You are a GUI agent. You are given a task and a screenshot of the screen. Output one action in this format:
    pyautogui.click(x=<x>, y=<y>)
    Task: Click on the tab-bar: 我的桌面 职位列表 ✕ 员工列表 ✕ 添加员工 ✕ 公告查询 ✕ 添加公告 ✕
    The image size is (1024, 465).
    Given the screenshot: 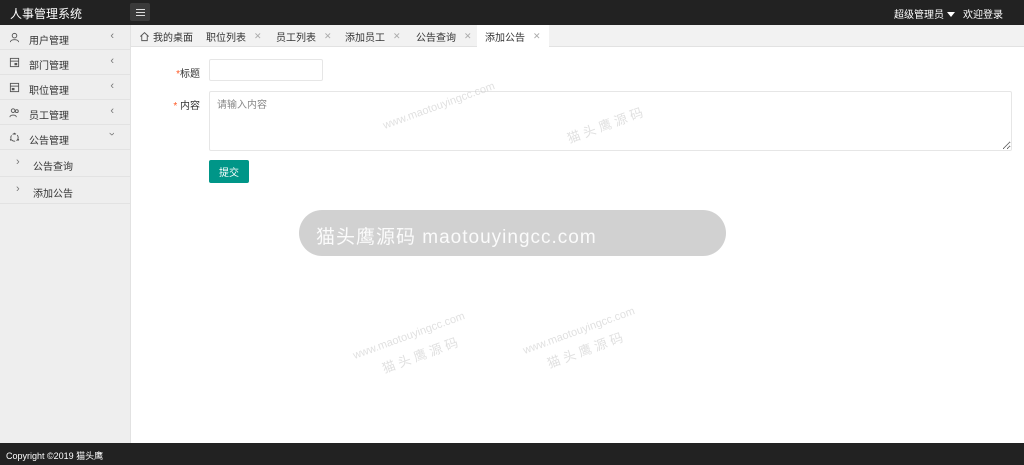 What is the action you would take?
    pyautogui.click(x=577, y=36)
    